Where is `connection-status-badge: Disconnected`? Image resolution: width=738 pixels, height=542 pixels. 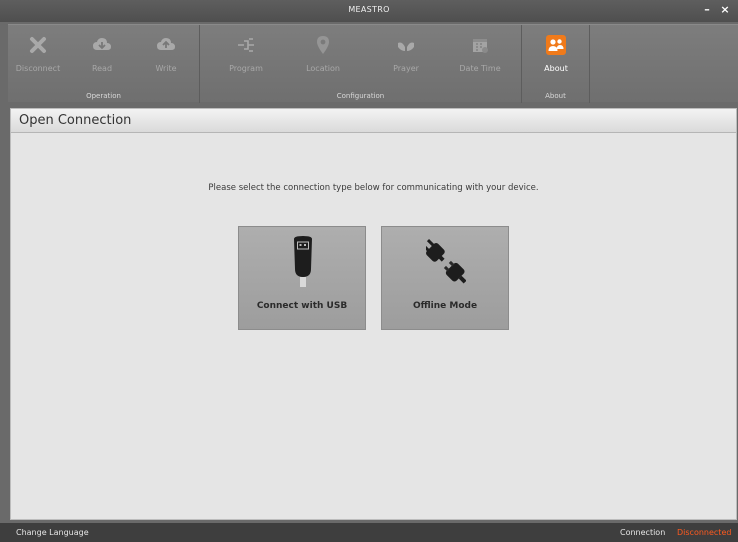
connection-status-badge: Disconnected is located at coordinates (704, 532).